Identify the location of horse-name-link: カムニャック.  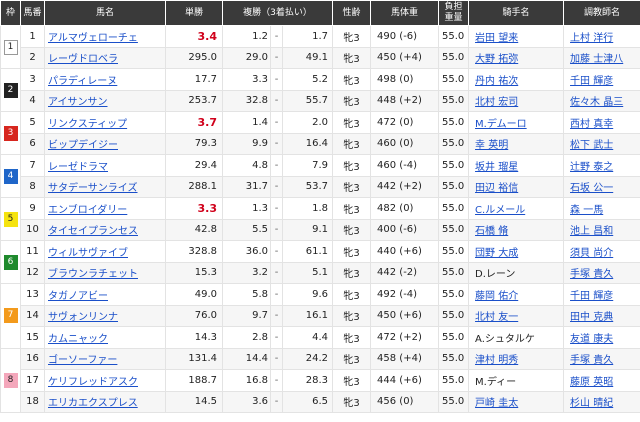
(78, 339).